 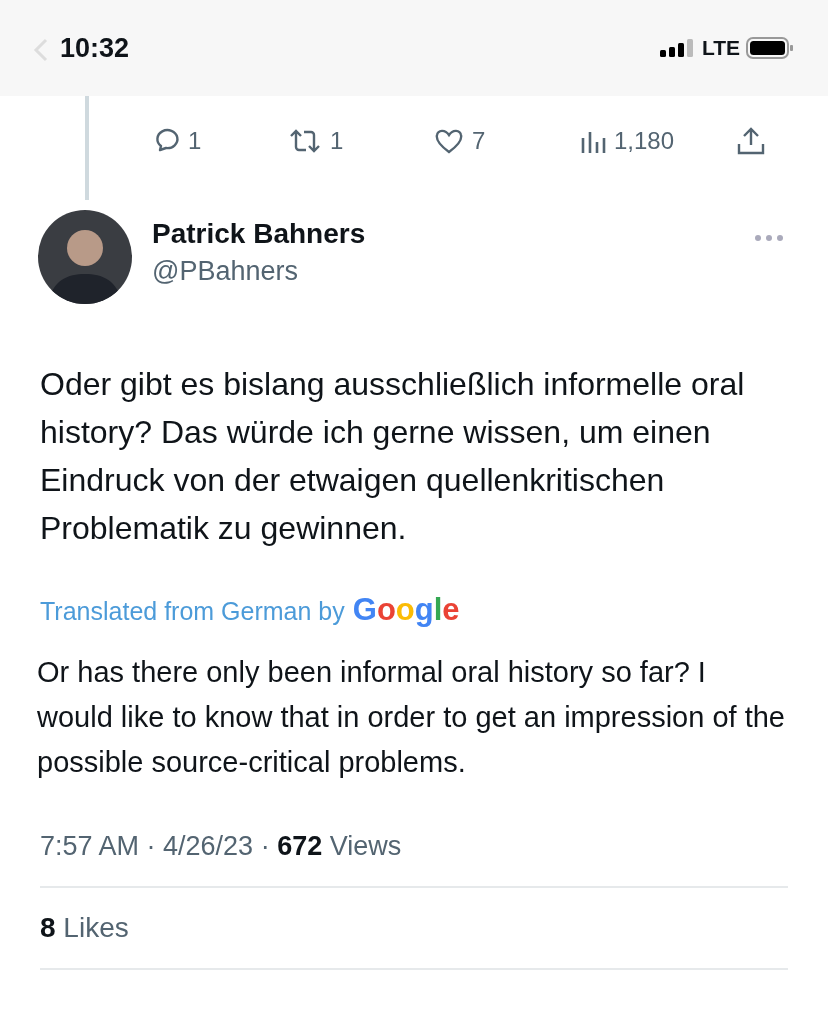 What do you see at coordinates (434, 928) in the screenshot?
I see `likes-count: 8 Likes` at bounding box center [434, 928].